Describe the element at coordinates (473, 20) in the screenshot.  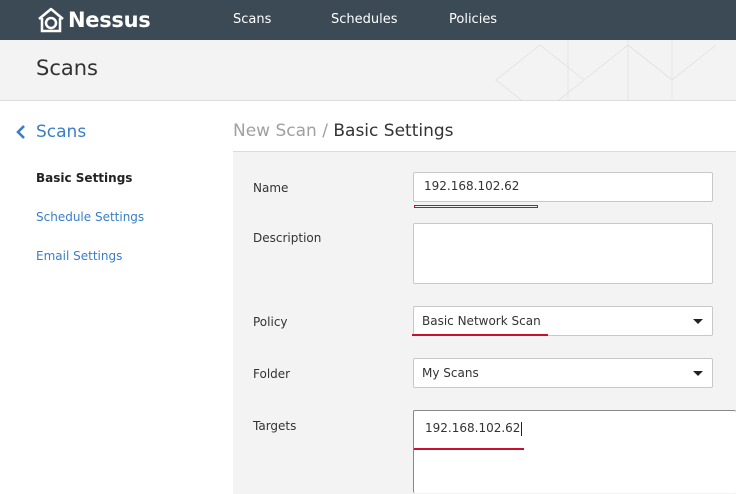
I see `nav-policies: Policies` at that location.